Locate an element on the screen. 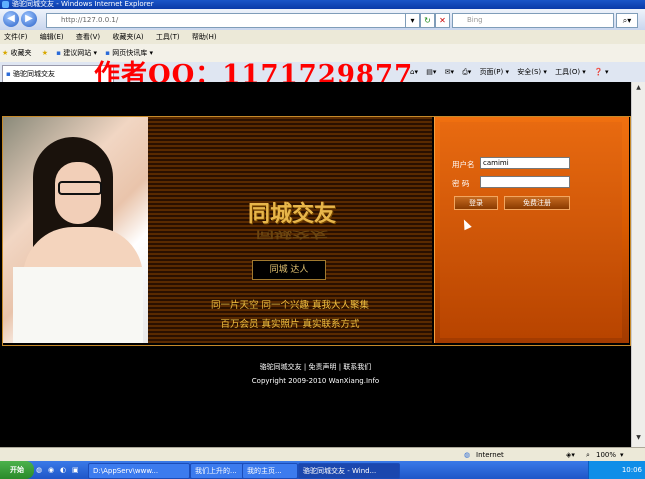 The height and width of the screenshot is (479, 645). footer-copyright: Copyright 2009-2010 WanXiang.Info is located at coordinates (315, 381).